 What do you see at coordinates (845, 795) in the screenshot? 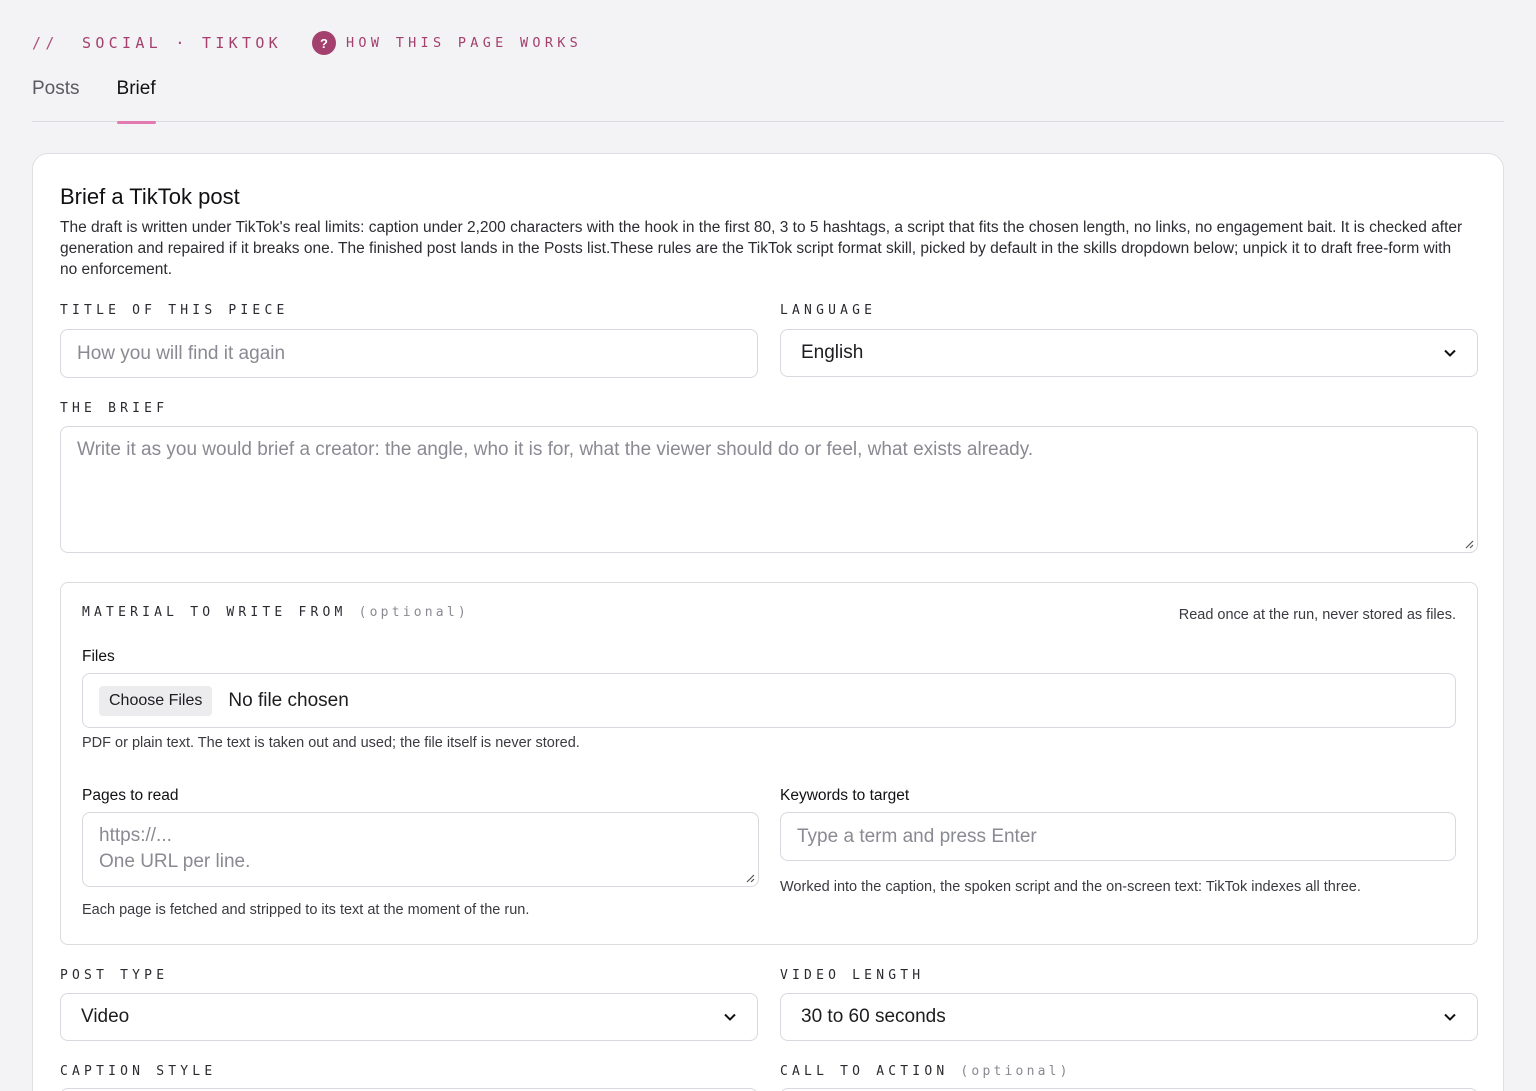
I see `keywords-label: Keywords to target` at bounding box center [845, 795].